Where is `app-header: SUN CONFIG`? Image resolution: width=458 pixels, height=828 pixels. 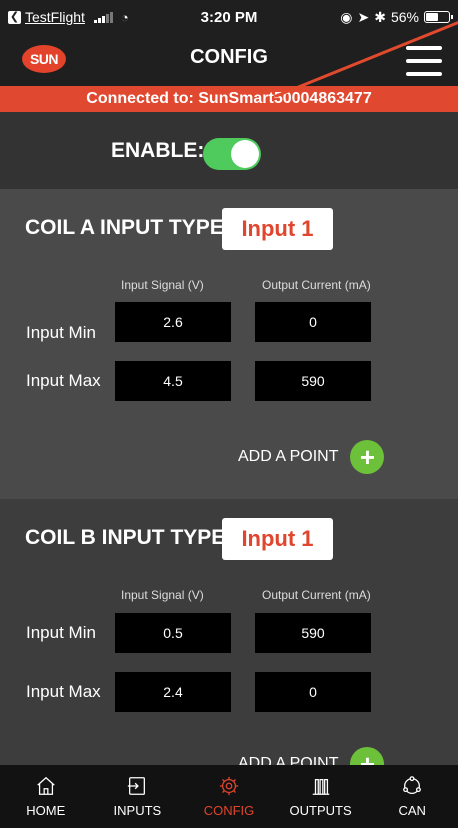
app-header: SUN CONFIG is located at coordinates (229, 60).